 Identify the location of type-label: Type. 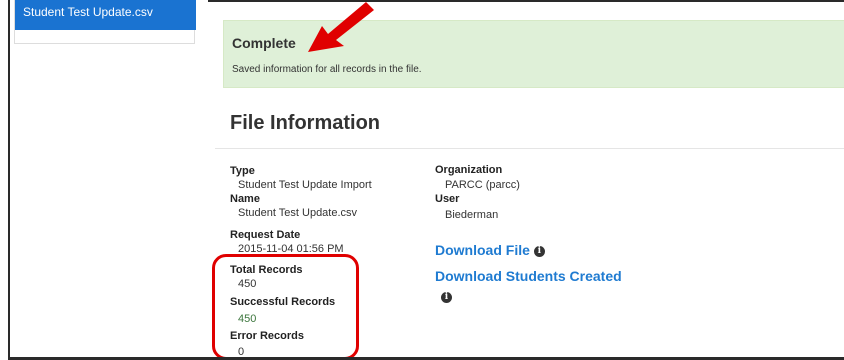
(242, 171).